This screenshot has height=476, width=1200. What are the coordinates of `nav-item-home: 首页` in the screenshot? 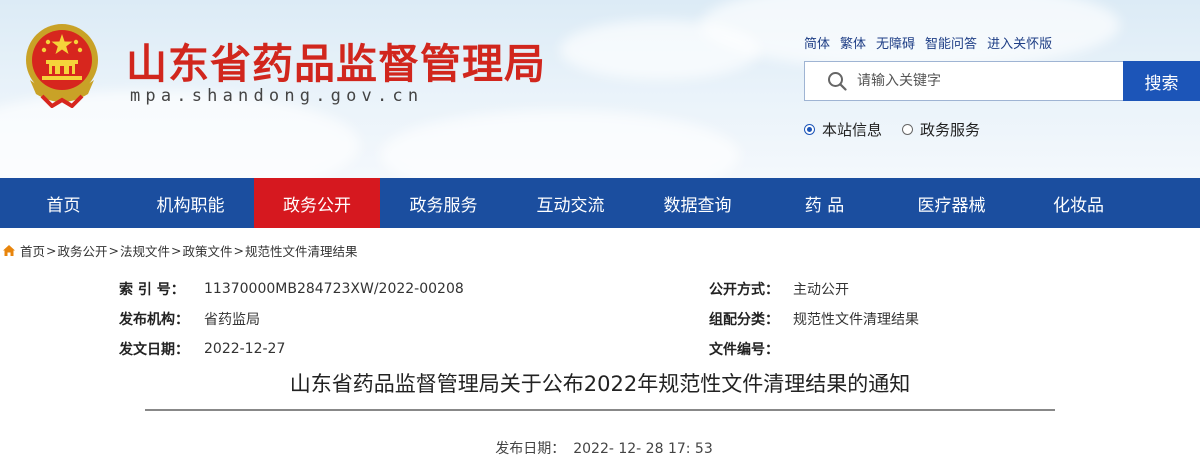 It's located at (63, 203).